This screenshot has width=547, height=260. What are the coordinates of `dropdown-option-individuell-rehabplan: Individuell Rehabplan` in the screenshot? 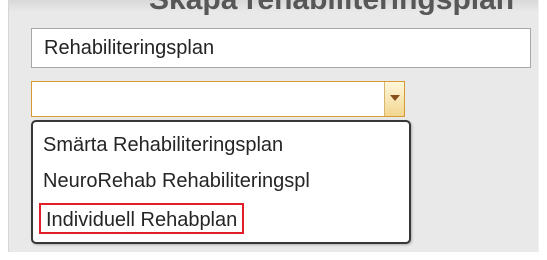 It's located at (142, 218).